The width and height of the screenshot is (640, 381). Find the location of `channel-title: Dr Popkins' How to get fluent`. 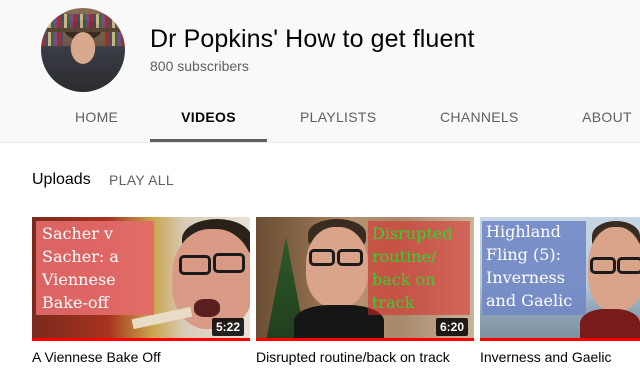

channel-title: Dr Popkins' How to get fluent is located at coordinates (312, 39).